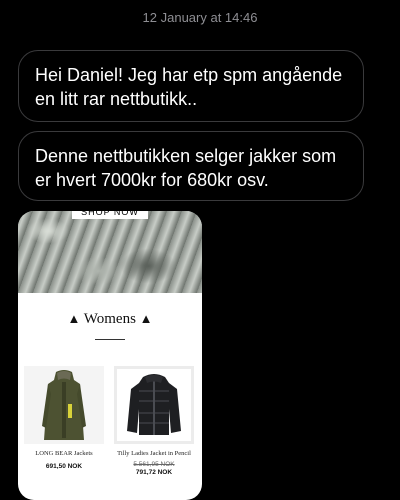 Image resolution: width=400 pixels, height=500 pixels. I want to click on black-puffer-jacket-icon, so click(154, 404).